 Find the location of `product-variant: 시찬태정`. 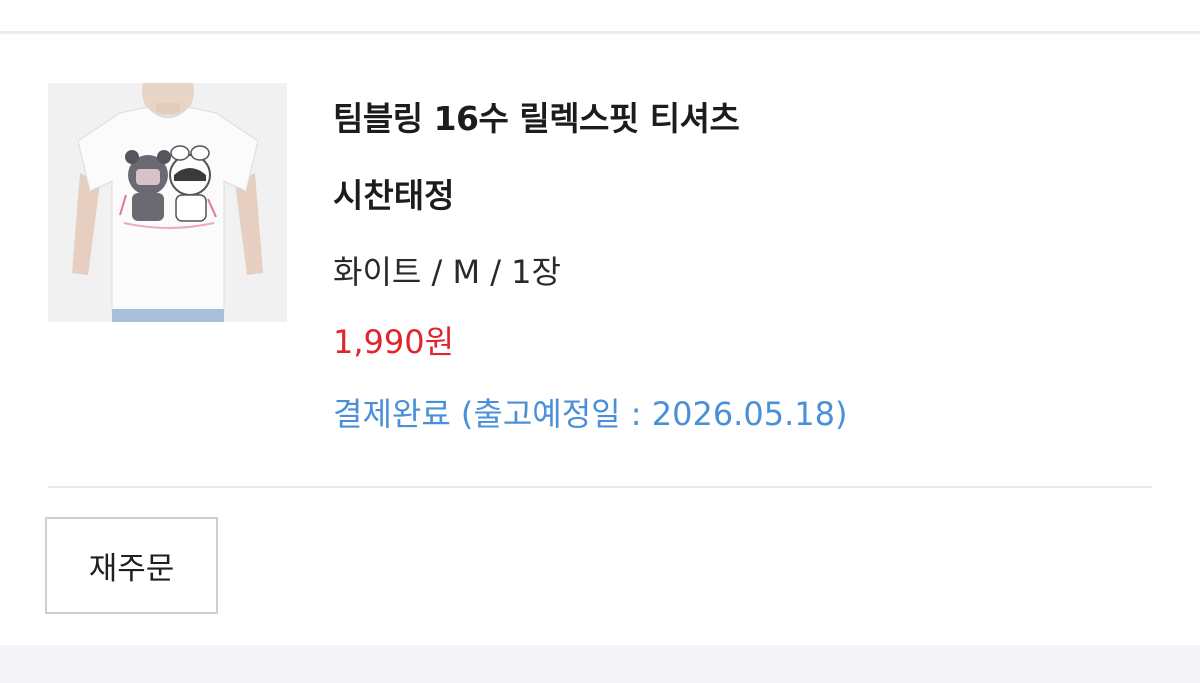

product-variant: 시찬태정 is located at coordinates (394, 195).